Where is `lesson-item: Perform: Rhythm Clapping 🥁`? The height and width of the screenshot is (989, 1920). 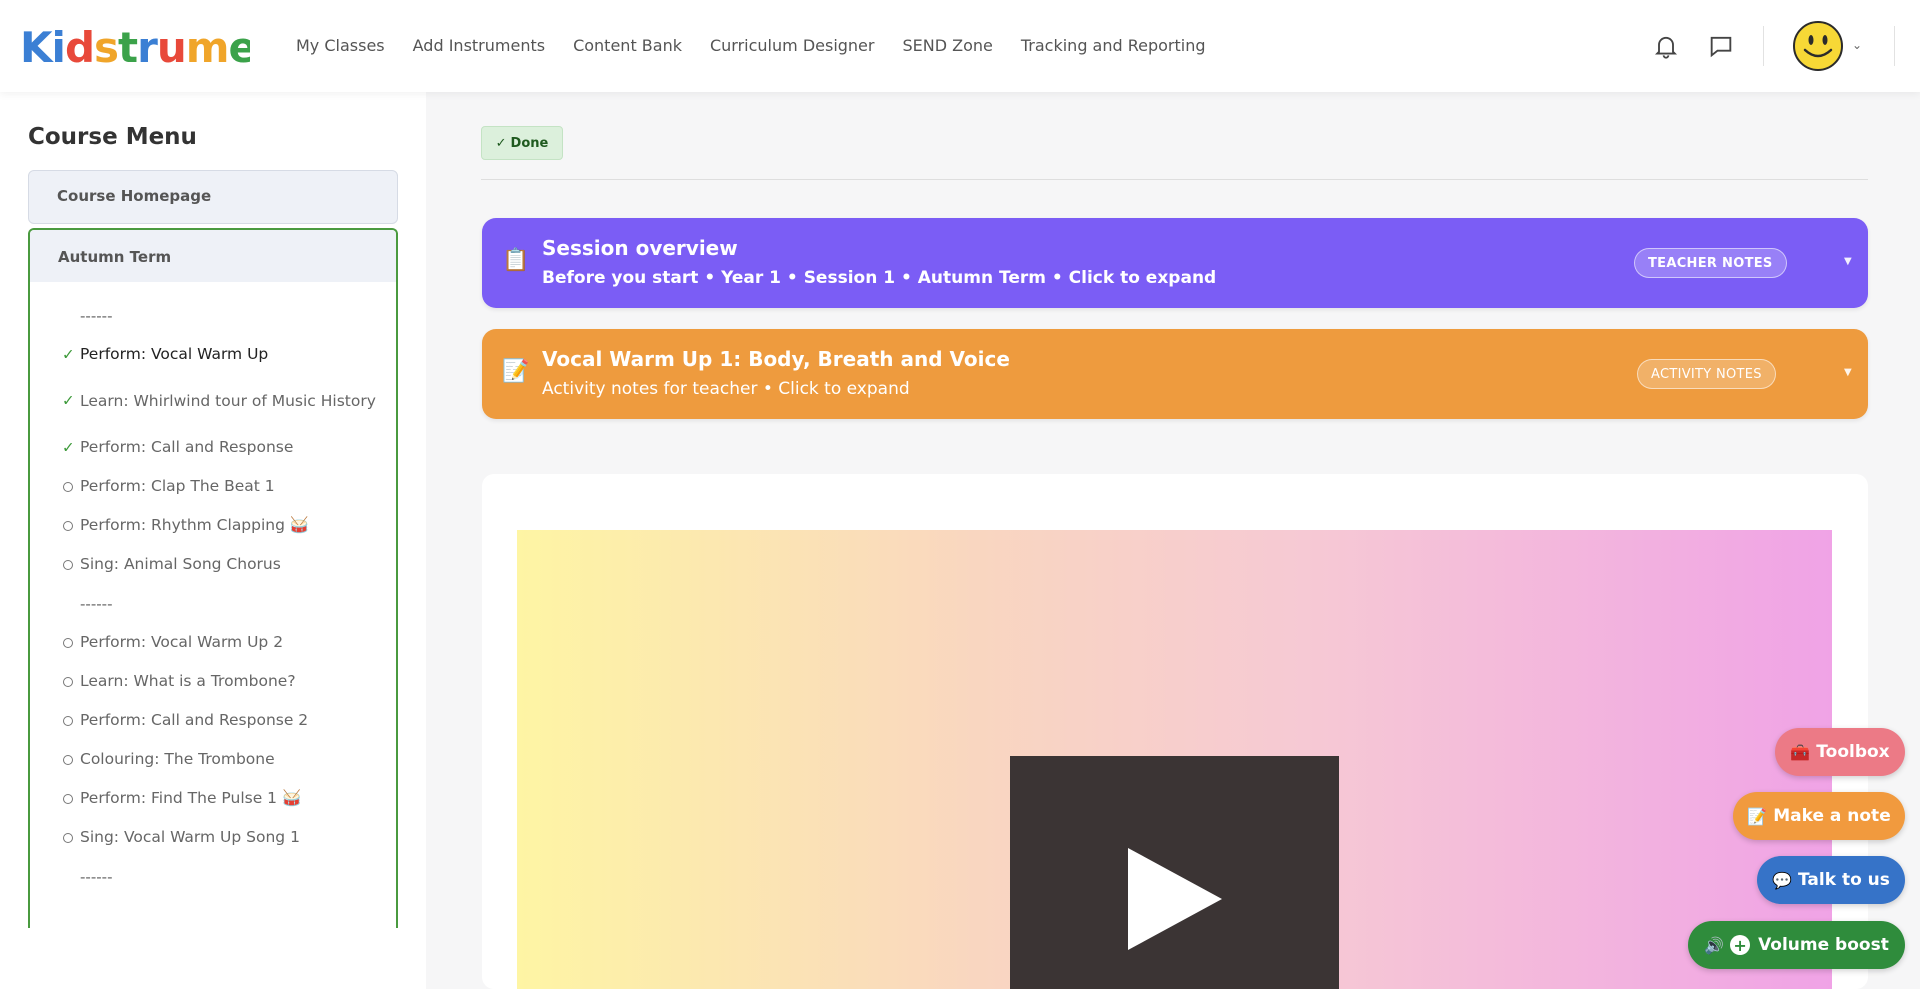 lesson-item: Perform: Rhythm Clapping 🥁 is located at coordinates (213, 525).